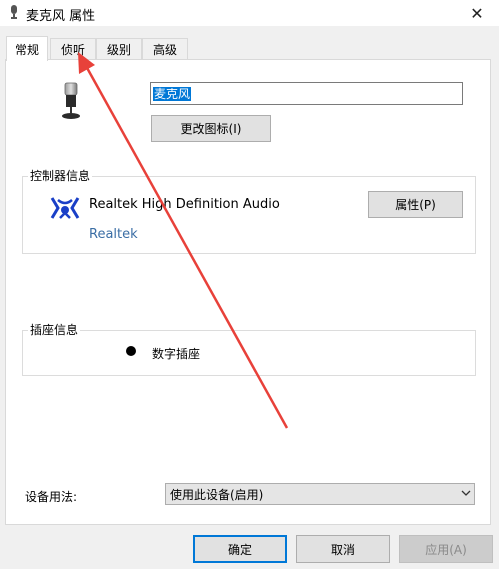  I want to click on cancel-button: 取消, so click(343, 549).